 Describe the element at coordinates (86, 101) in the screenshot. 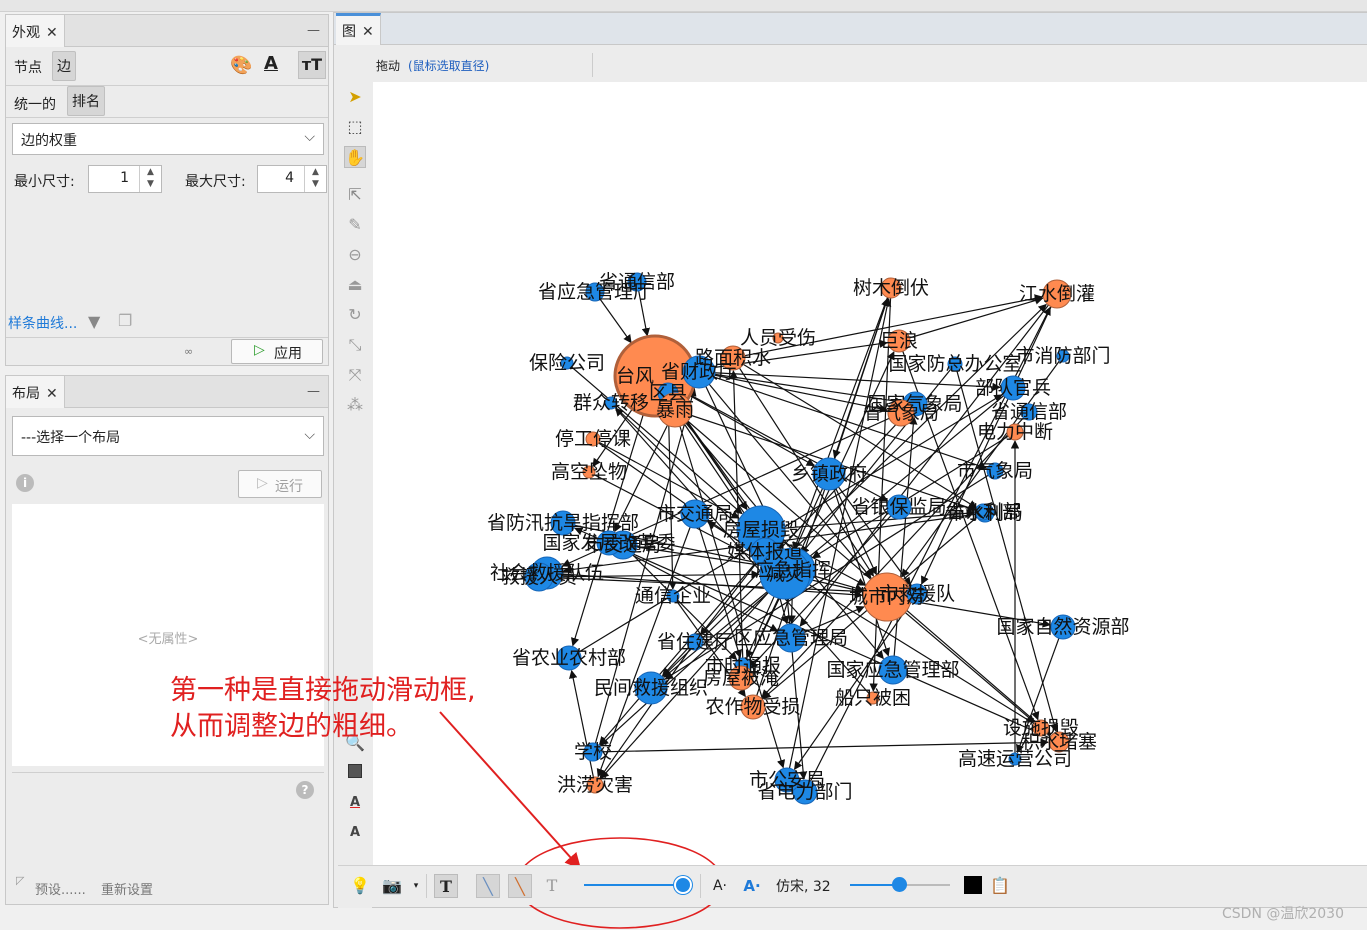

I see `ranking-tab: 排名` at that location.